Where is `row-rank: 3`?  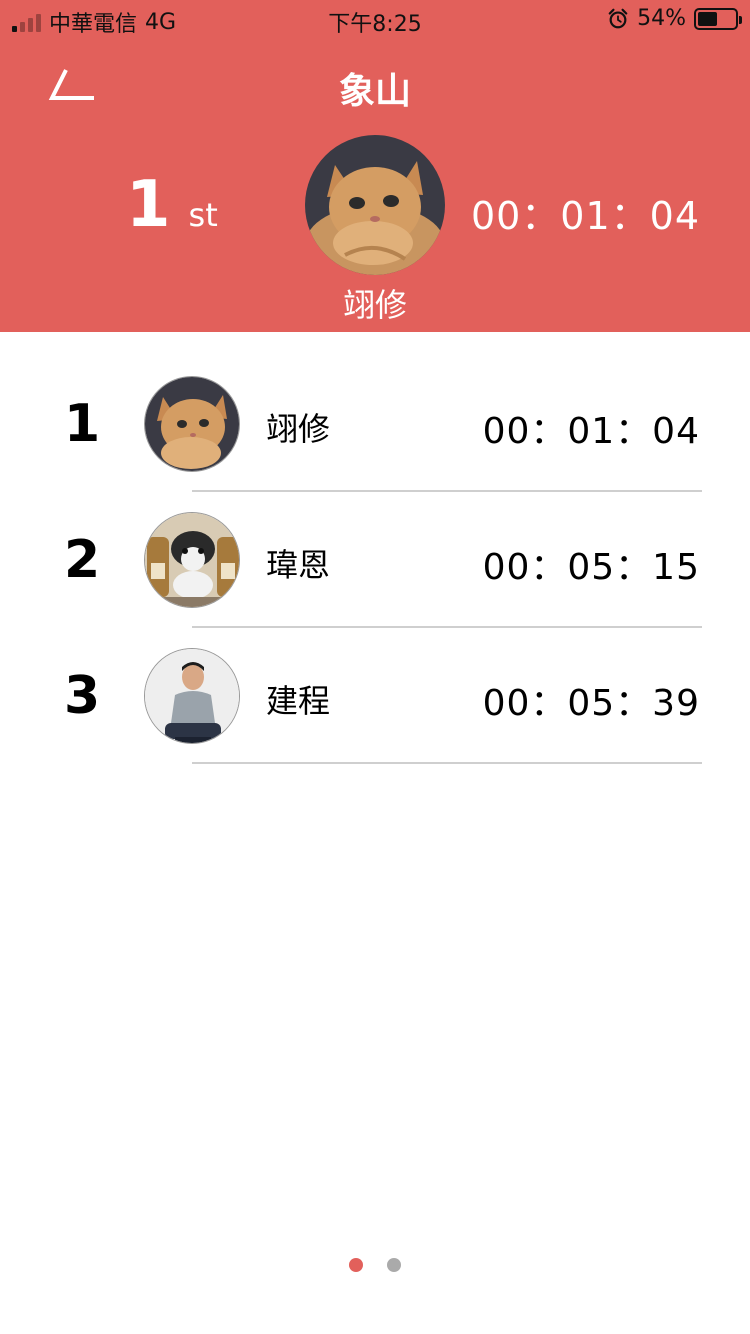 row-rank: 3 is located at coordinates (82, 696).